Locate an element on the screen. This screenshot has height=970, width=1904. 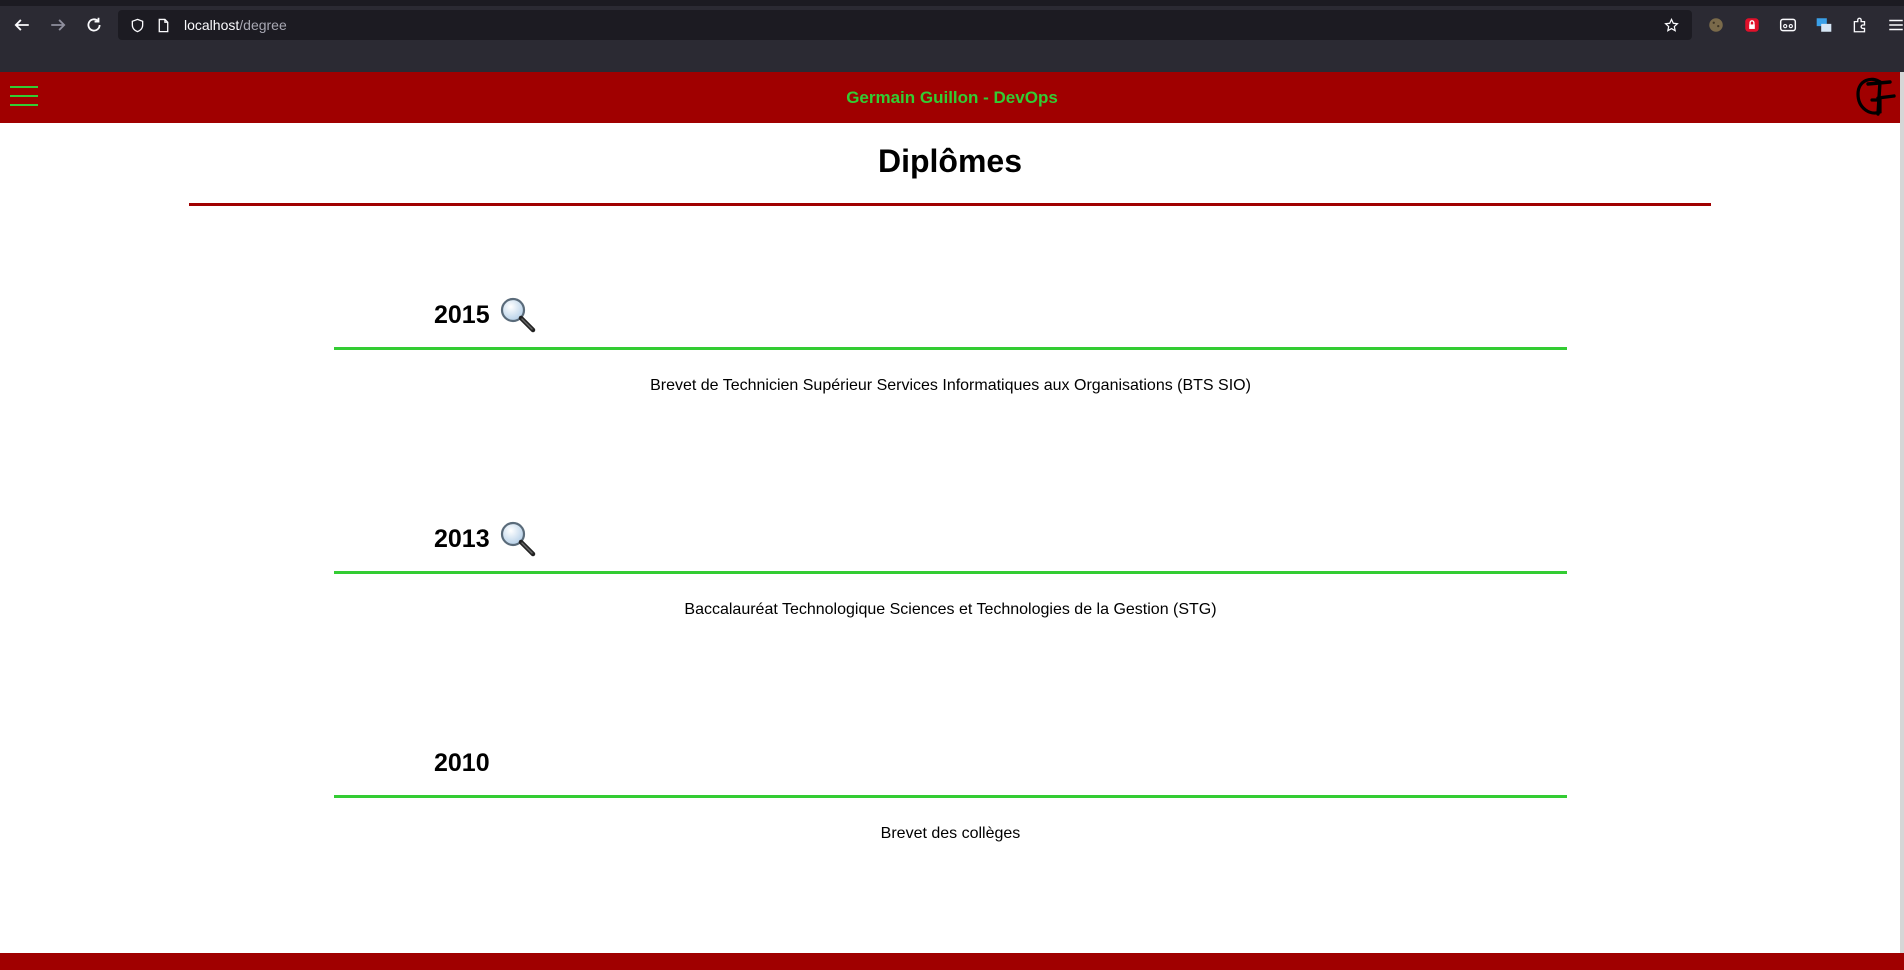
browser-toolbar: localhost/degree is located at coordinates (952, 25).